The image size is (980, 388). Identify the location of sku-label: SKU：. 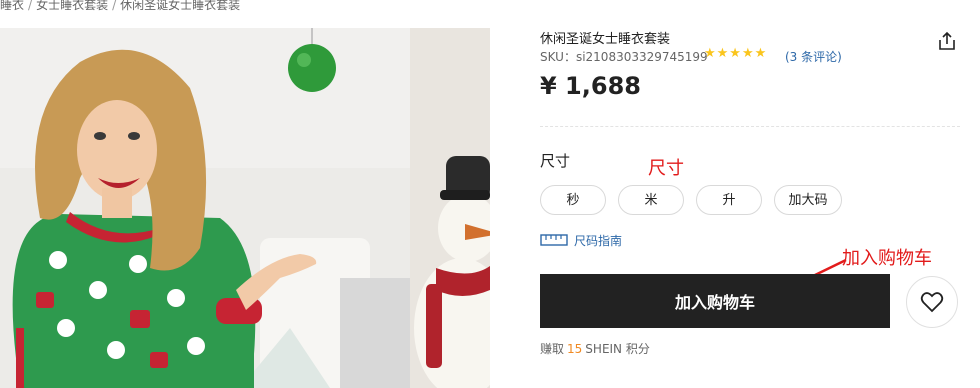
(558, 57).